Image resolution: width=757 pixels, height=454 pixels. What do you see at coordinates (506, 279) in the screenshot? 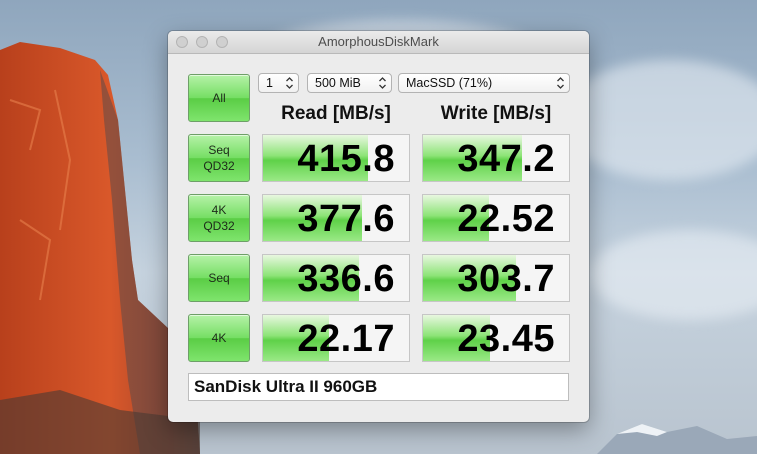
I see `write-value: 303.7` at bounding box center [506, 279].